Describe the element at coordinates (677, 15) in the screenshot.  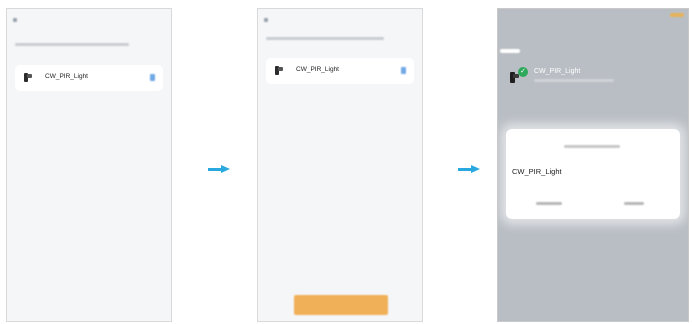
I see `done-button` at that location.